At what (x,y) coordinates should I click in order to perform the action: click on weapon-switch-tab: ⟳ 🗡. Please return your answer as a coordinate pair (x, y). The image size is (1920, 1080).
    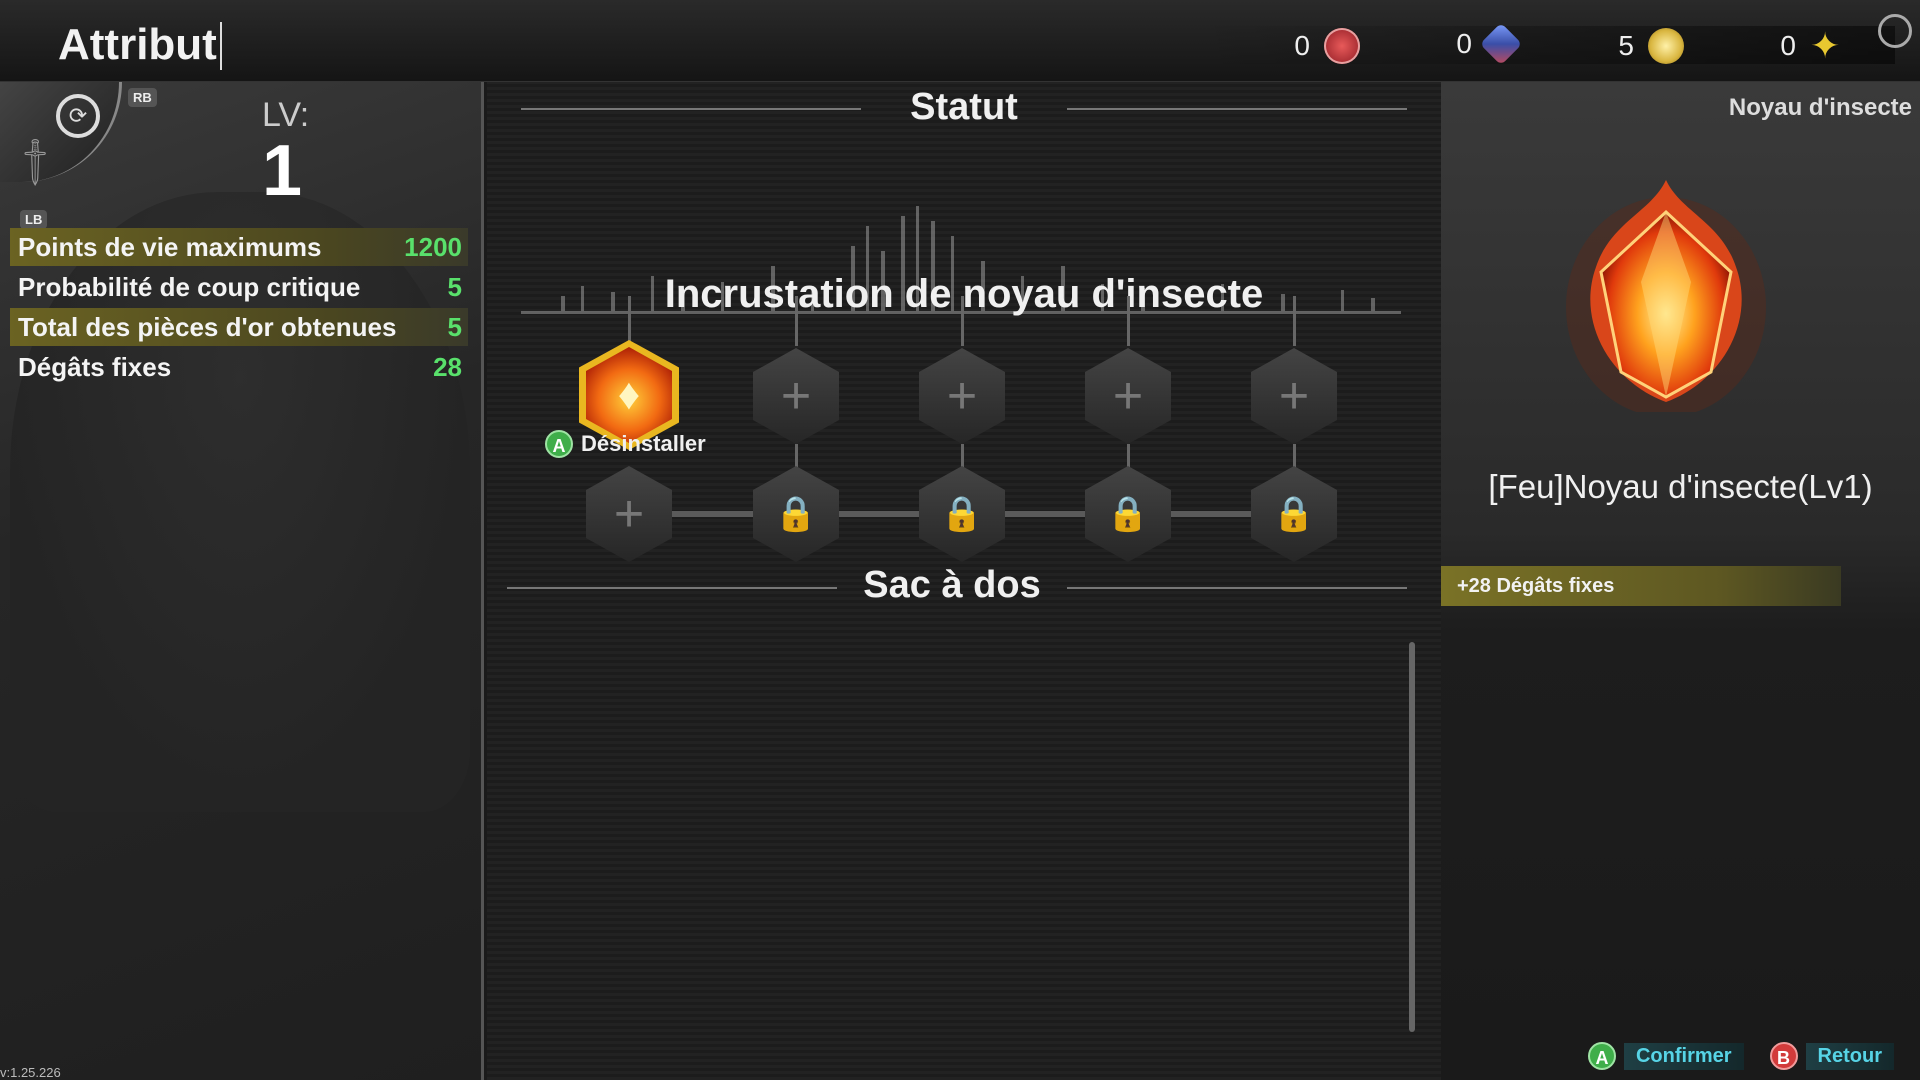
    Looking at the image, I should click on (61, 136).